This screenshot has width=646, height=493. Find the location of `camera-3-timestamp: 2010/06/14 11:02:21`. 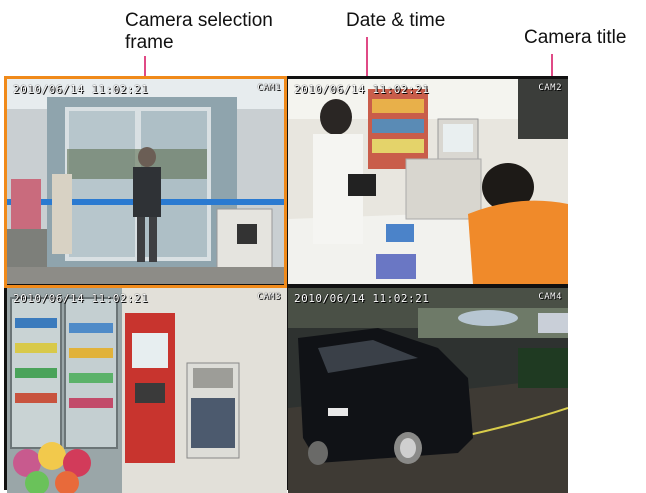

camera-3-timestamp: 2010/06/14 11:02:21 is located at coordinates (81, 298).